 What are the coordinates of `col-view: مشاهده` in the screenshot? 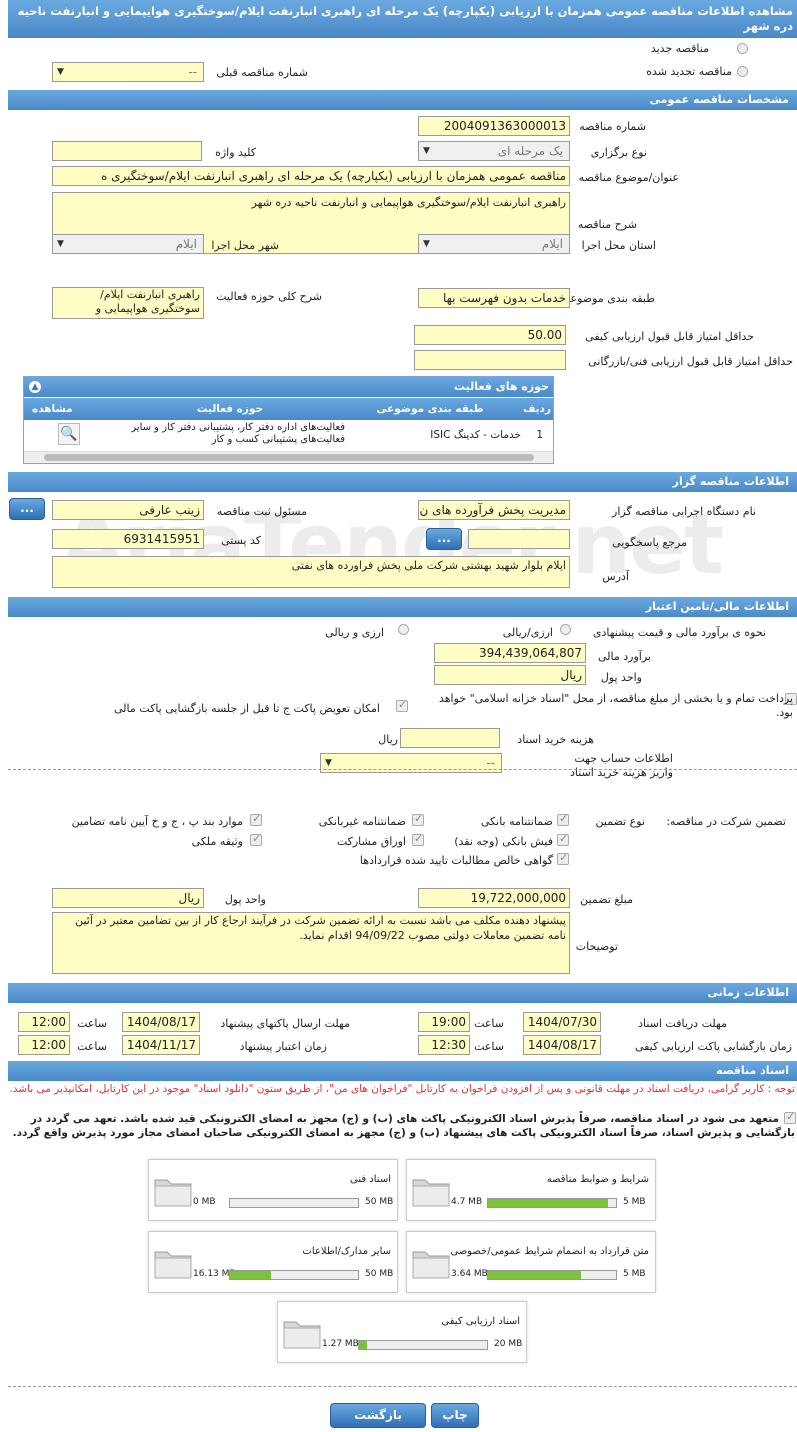 It's located at (52, 409).